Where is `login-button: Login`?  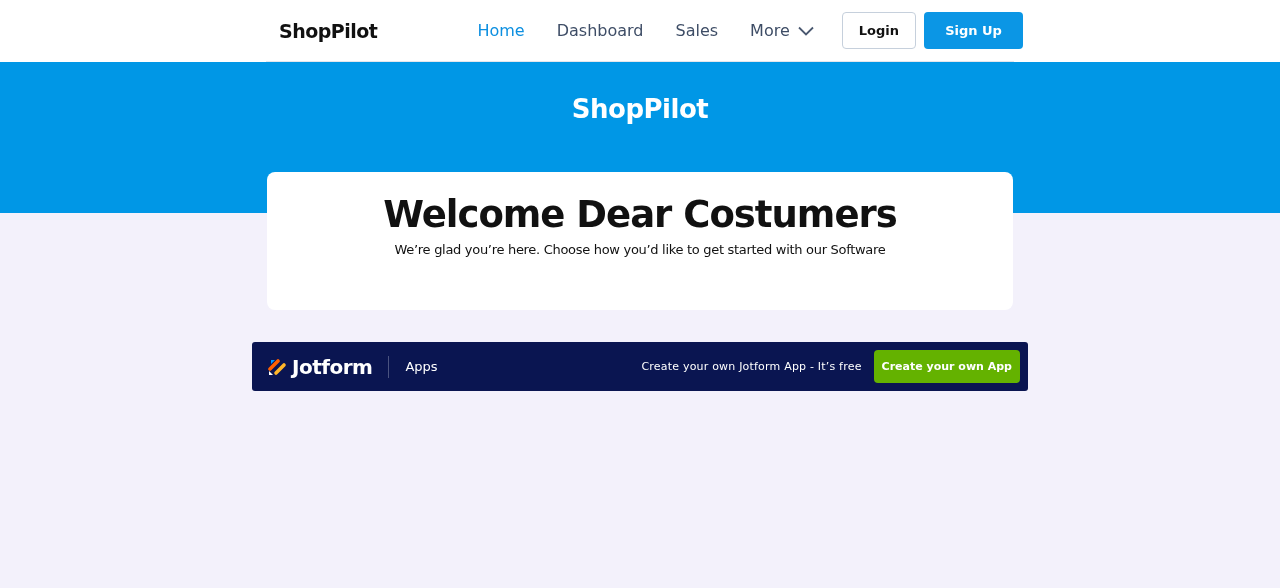
login-button: Login is located at coordinates (878, 30).